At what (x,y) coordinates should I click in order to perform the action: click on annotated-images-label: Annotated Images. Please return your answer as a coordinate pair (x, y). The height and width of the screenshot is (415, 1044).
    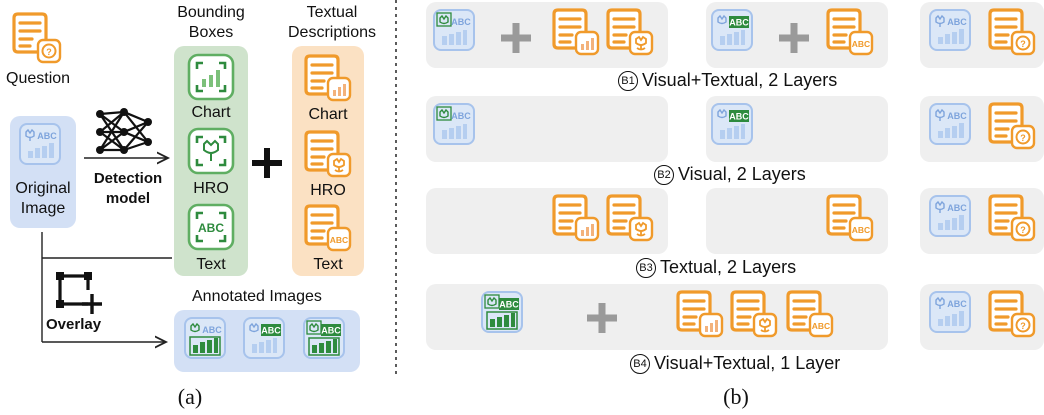
    Looking at the image, I should click on (257, 296).